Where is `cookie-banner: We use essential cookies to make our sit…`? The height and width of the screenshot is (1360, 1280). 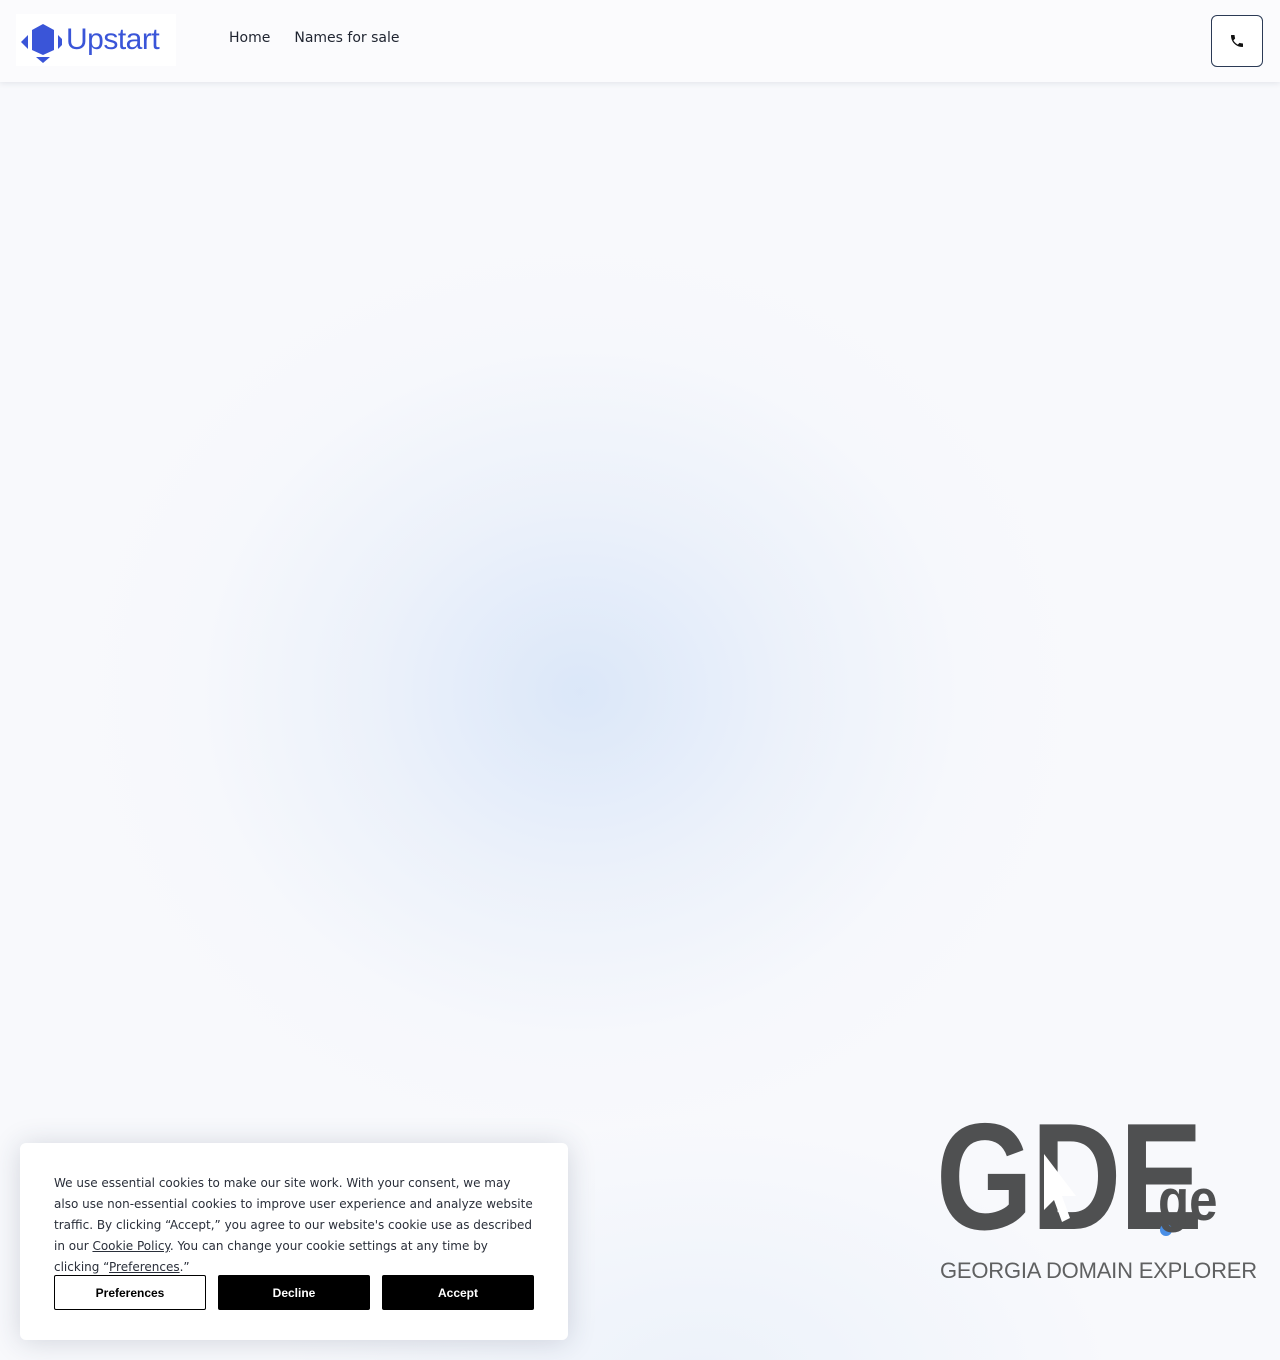
cookie-banner: We use essential cookies to make our sit… is located at coordinates (294, 1241).